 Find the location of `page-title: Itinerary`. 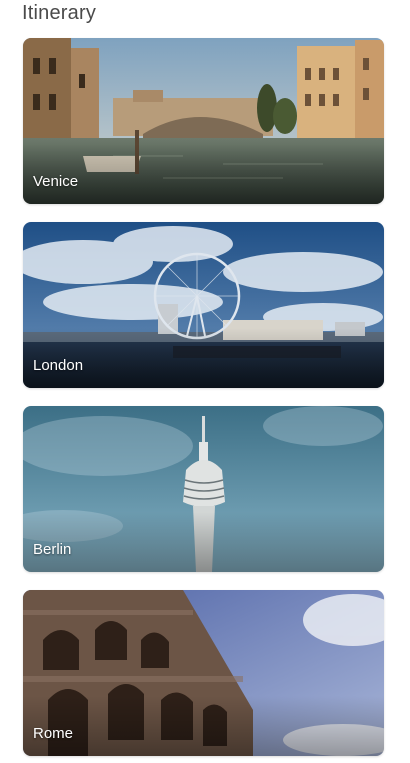

page-title: Itinerary is located at coordinates (59, 13).